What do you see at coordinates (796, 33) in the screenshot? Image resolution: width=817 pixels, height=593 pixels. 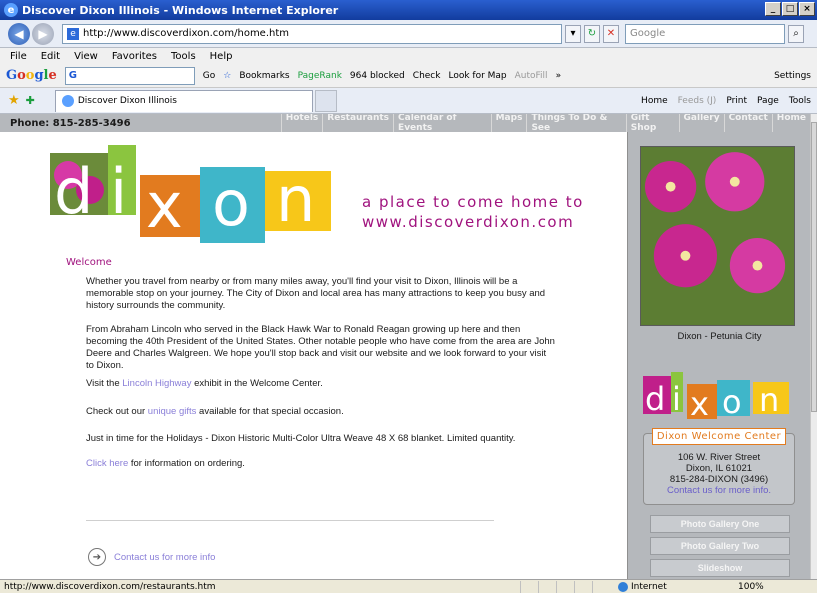 I see `search-icon: ⌕` at bounding box center [796, 33].